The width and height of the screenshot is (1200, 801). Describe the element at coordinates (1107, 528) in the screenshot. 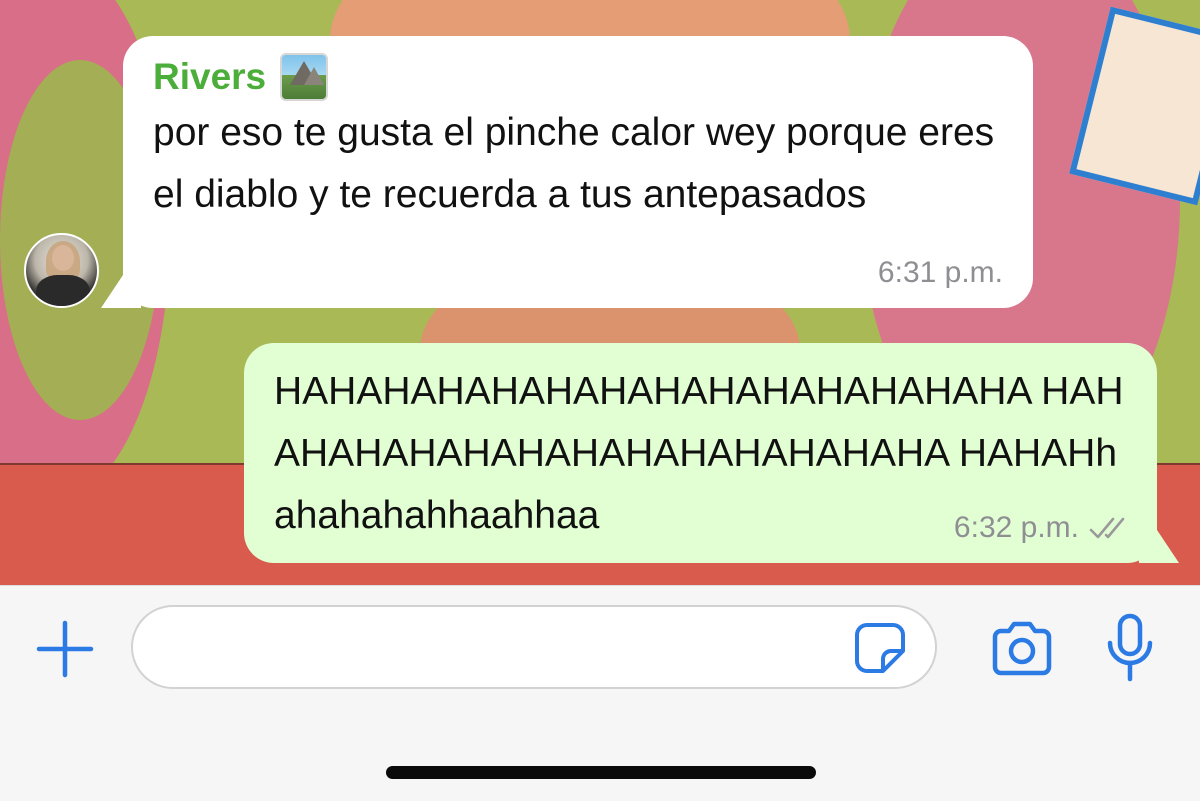

I see `double-check-icon` at that location.